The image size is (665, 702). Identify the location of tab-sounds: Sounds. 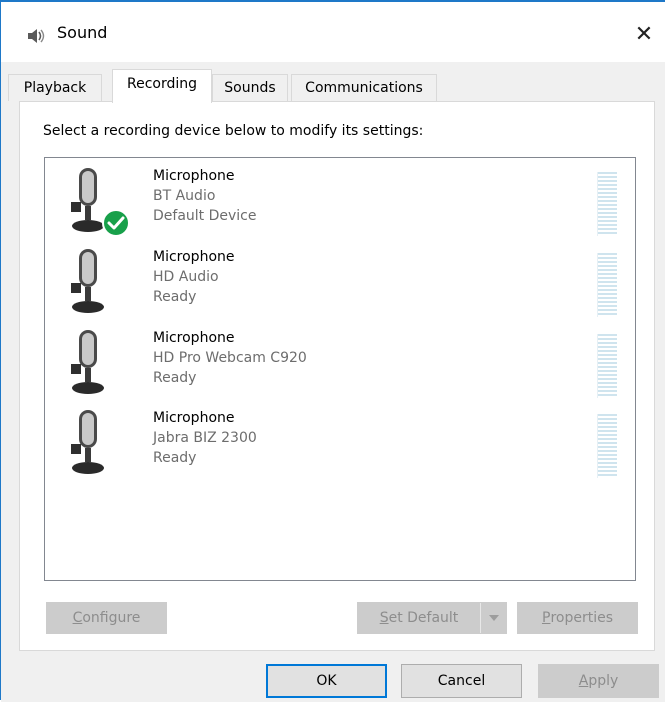
(250, 87).